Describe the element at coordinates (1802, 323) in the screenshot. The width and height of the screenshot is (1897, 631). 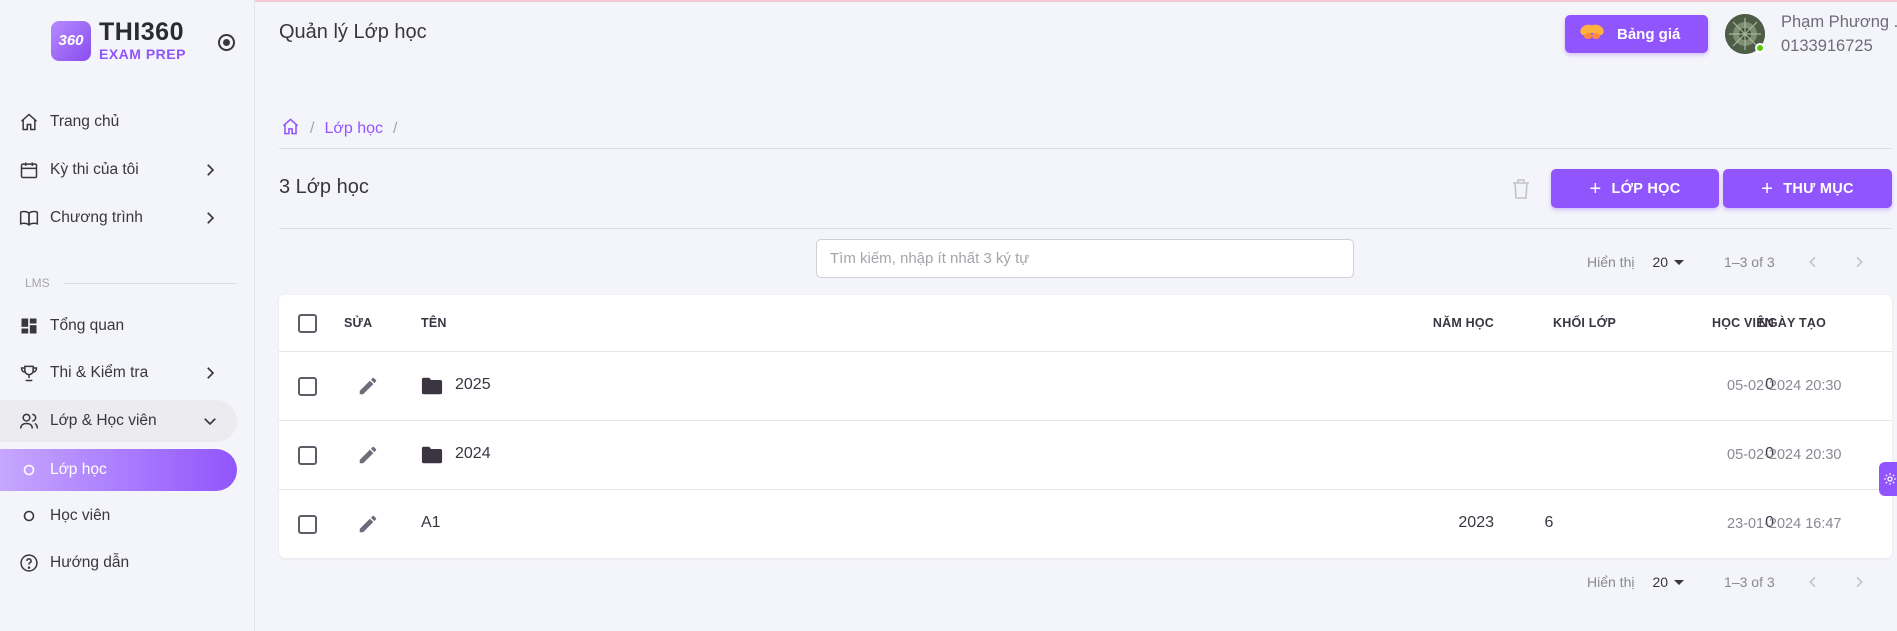
I see `column-header-created: NGÀY TẠO` at that location.